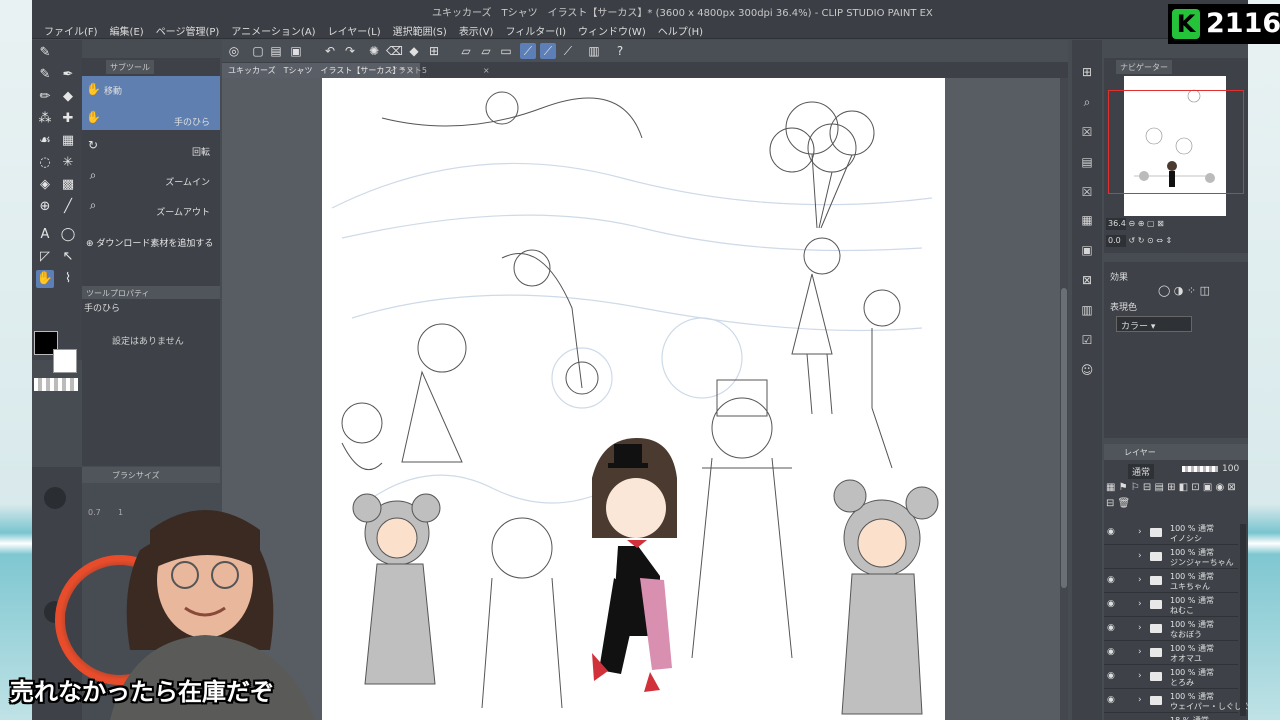  What do you see at coordinates (1154, 324) in the screenshot?
I see `expression-color-select: カラー ▾` at bounding box center [1154, 324].